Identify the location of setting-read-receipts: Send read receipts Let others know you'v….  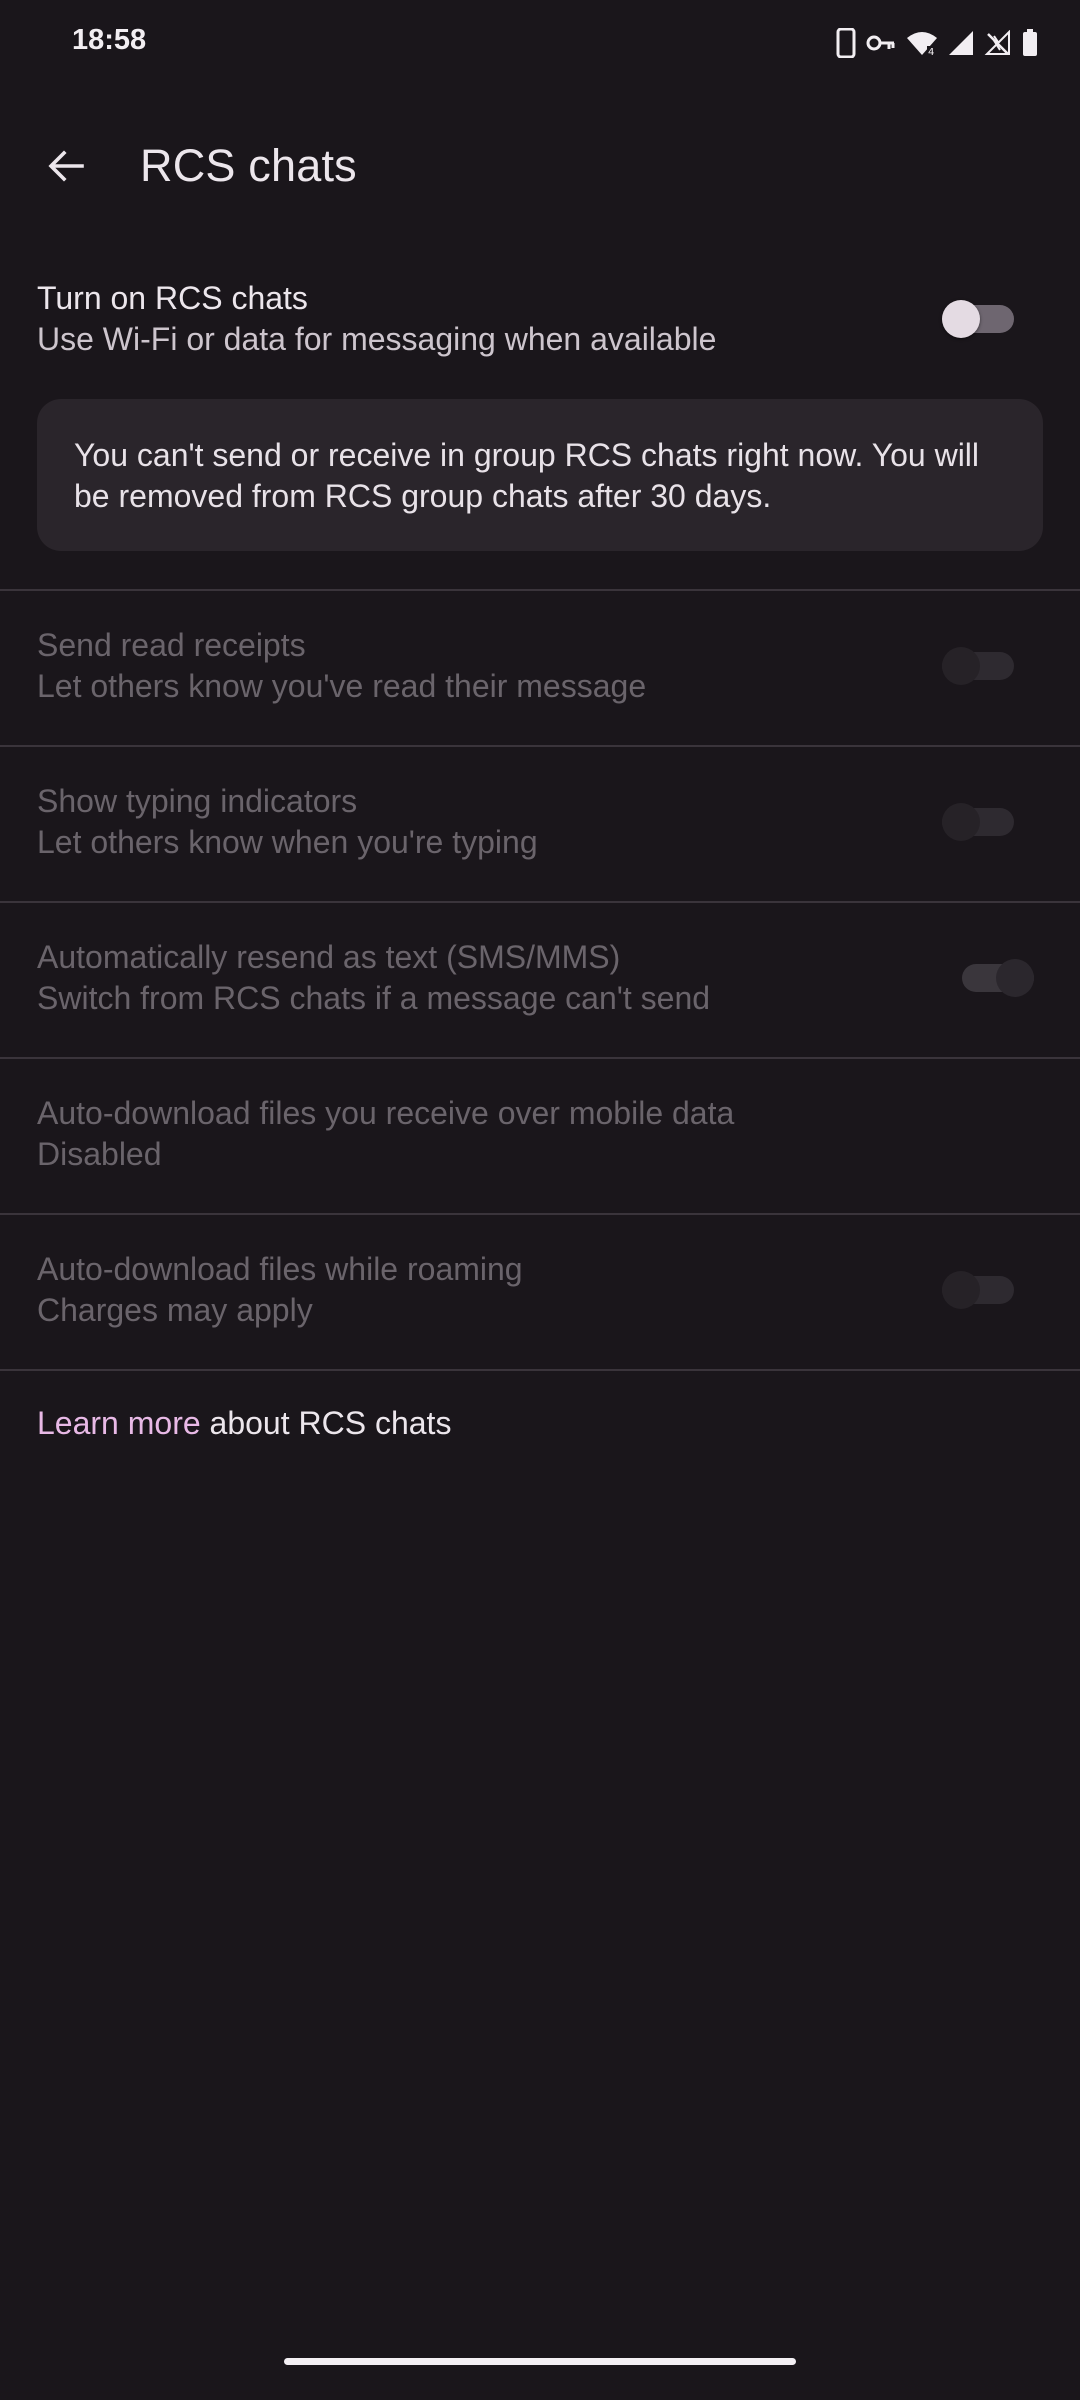
(540, 672).